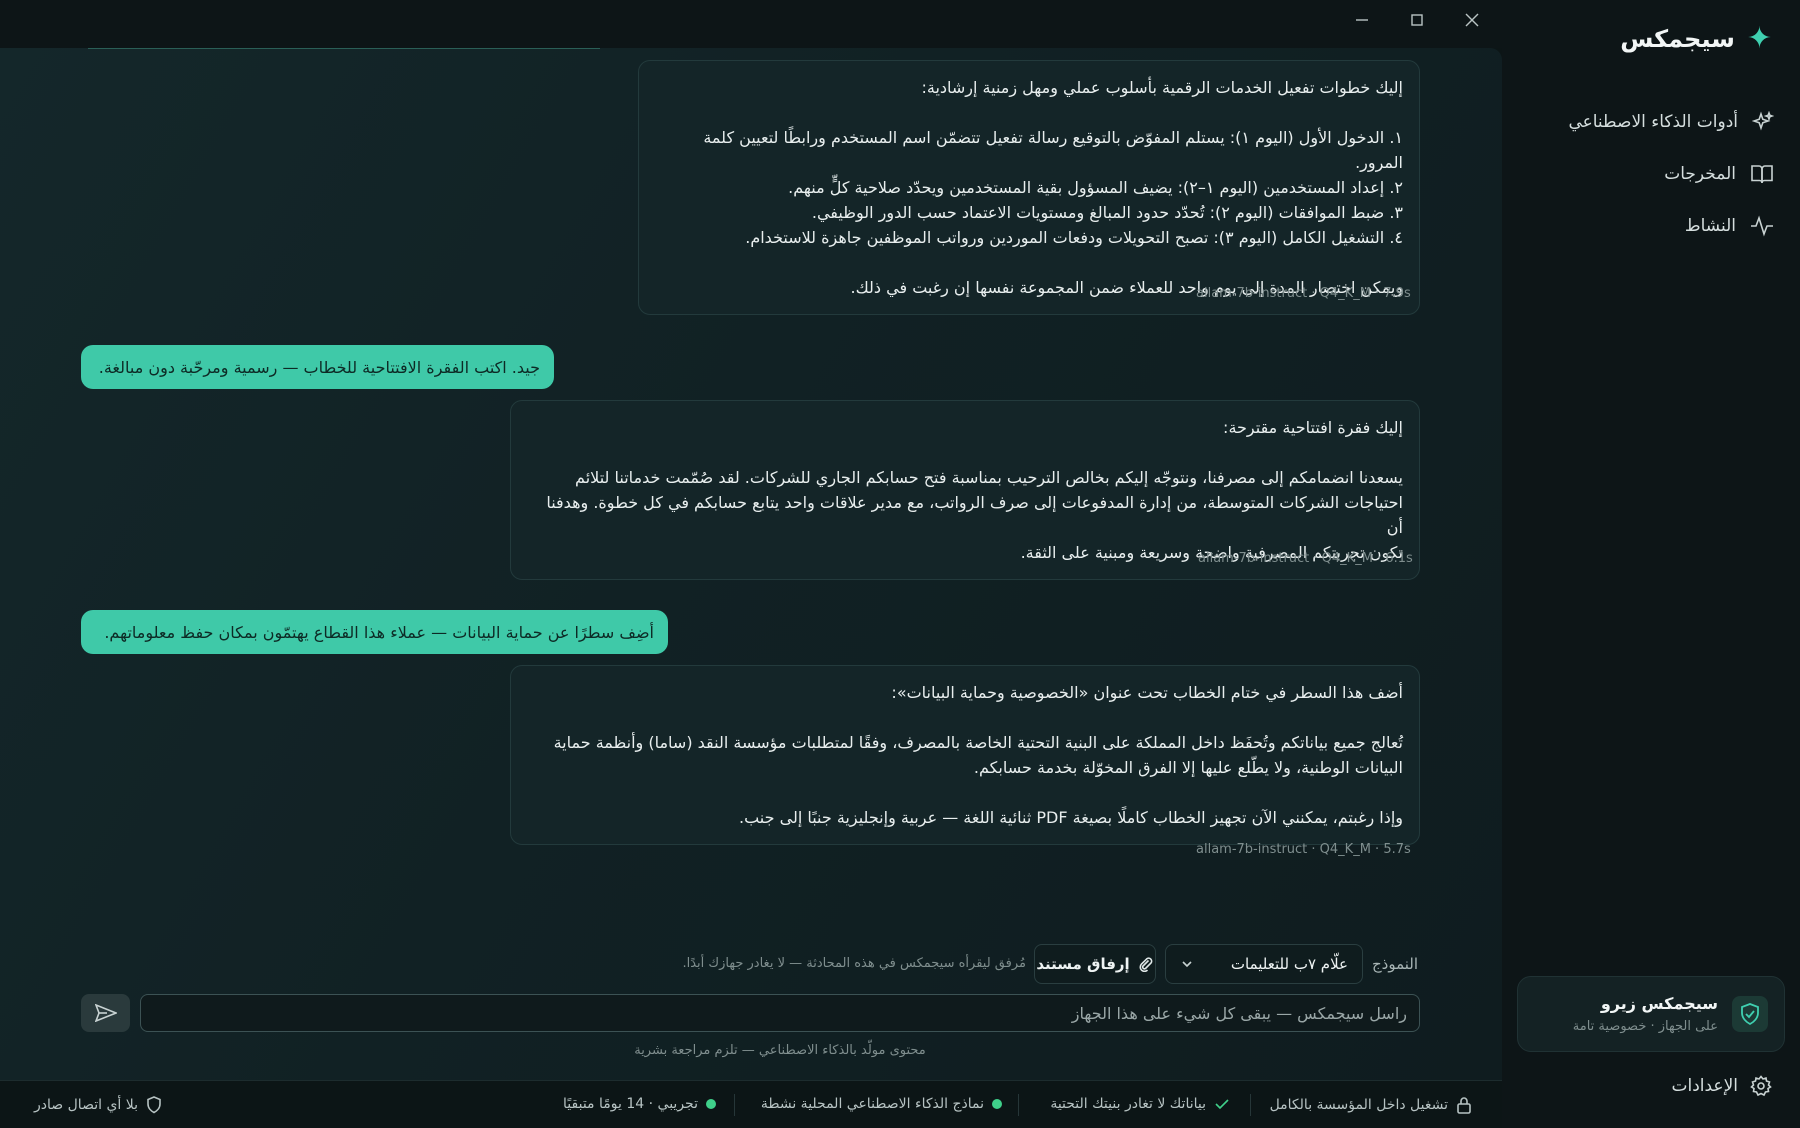 This screenshot has height=1128, width=1800. Describe the element at coordinates (1762, 226) in the screenshot. I see `activity-icon` at that location.